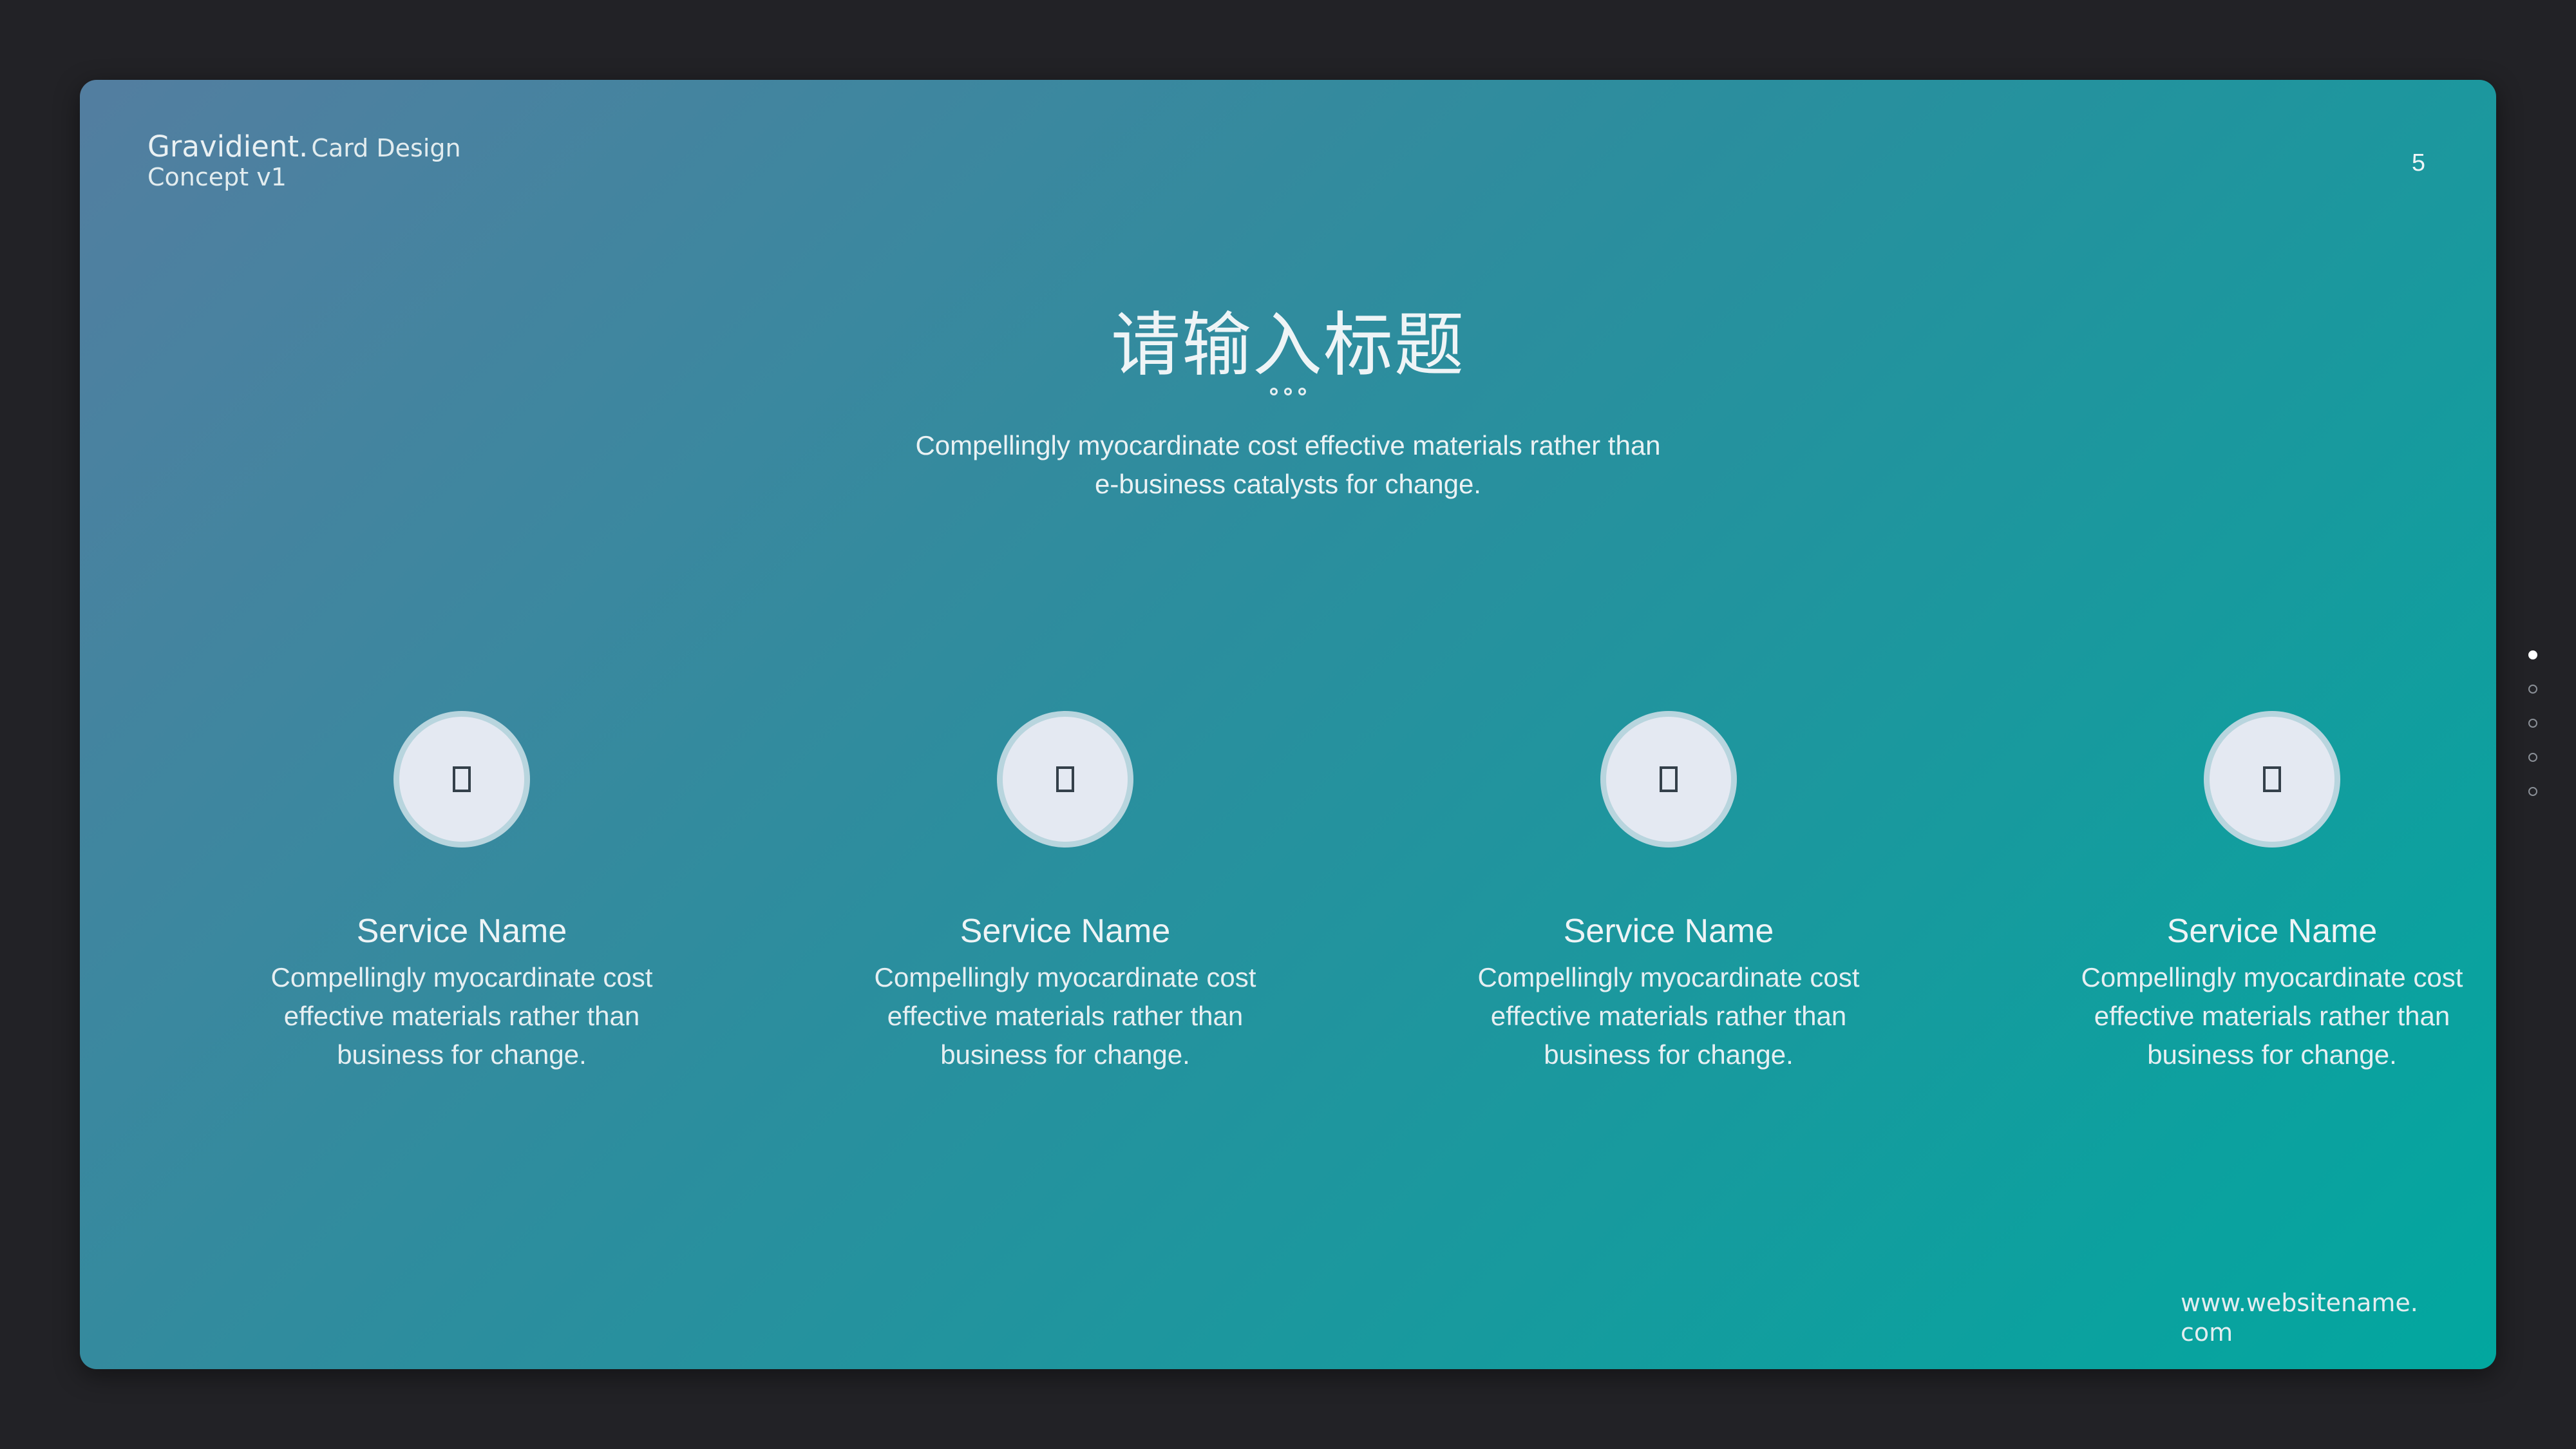 The height and width of the screenshot is (1449, 2576). Describe the element at coordinates (386, 148) in the screenshot. I see `brand-subtitle: Card Design` at that location.